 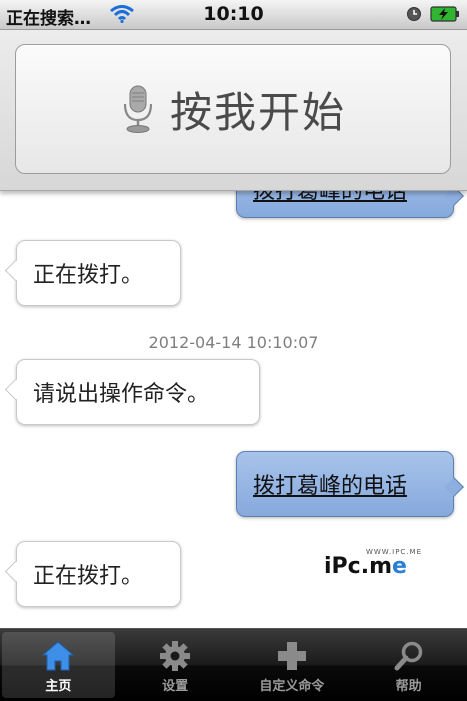 I want to click on magnifier-icon, so click(x=409, y=658).